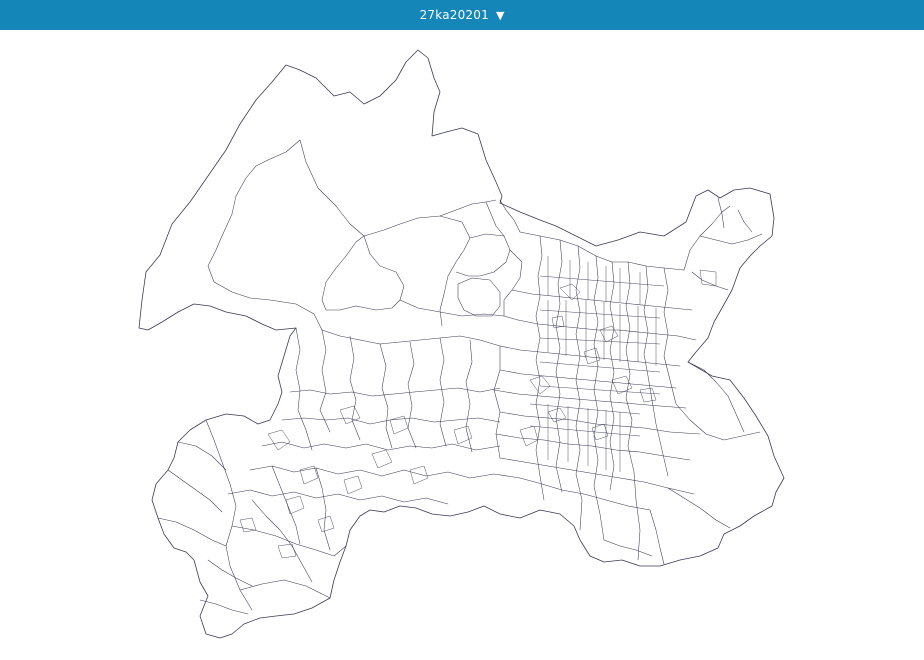  I want to click on triangle-down-icon: ▼, so click(500, 15).